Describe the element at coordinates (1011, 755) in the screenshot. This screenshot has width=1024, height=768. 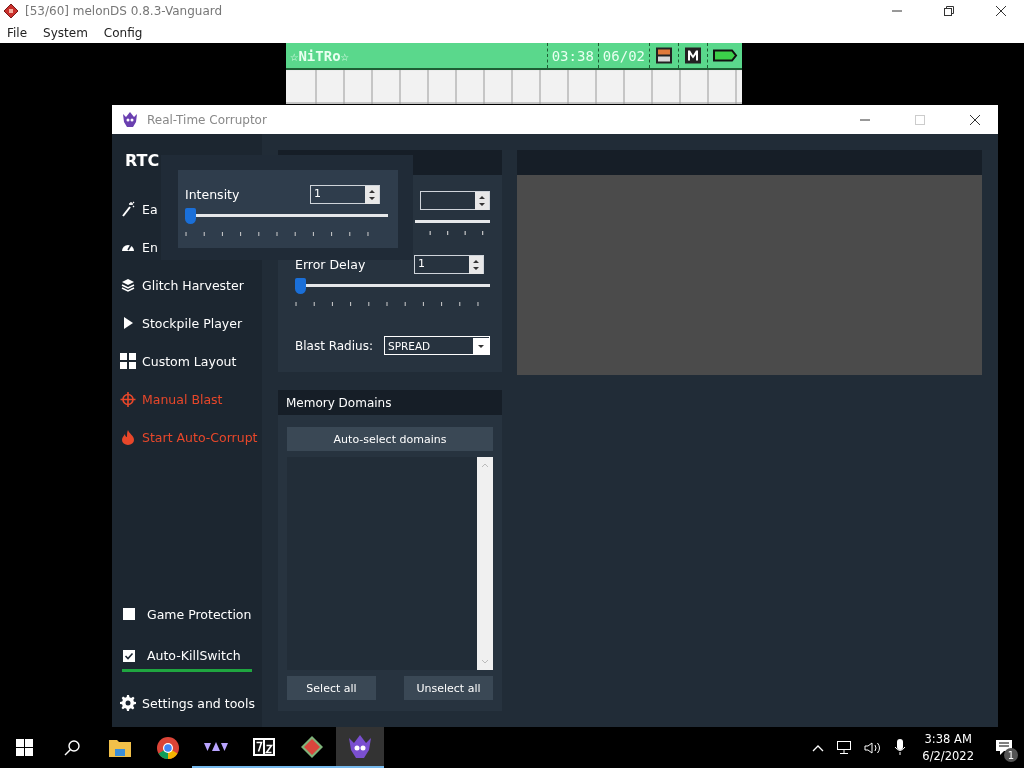
I see `notification-count: 1` at that location.